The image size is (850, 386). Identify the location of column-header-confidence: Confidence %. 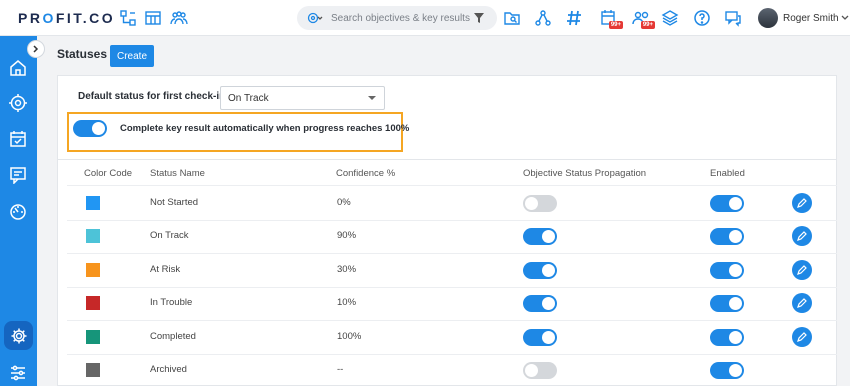
(366, 173).